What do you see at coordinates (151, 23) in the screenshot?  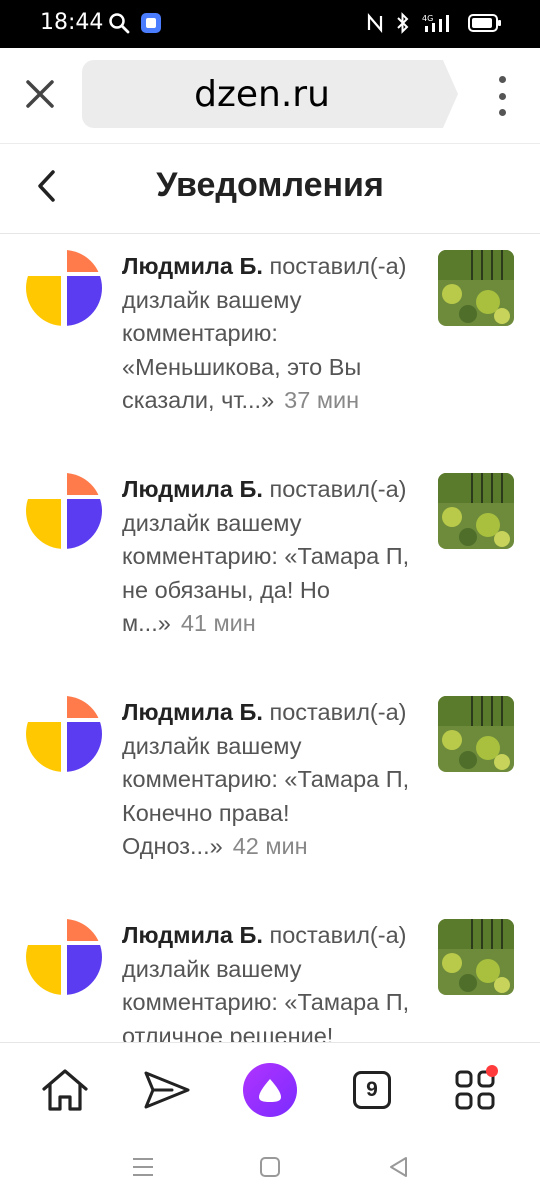 I see `app-notification-icon` at bounding box center [151, 23].